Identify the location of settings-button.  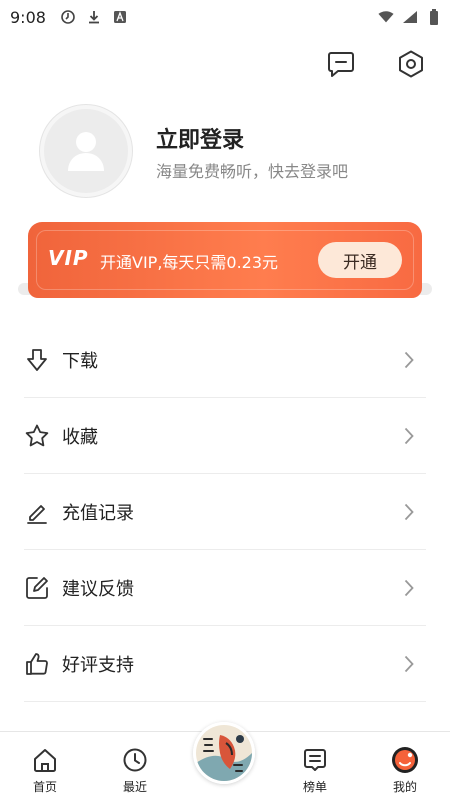
(411, 64).